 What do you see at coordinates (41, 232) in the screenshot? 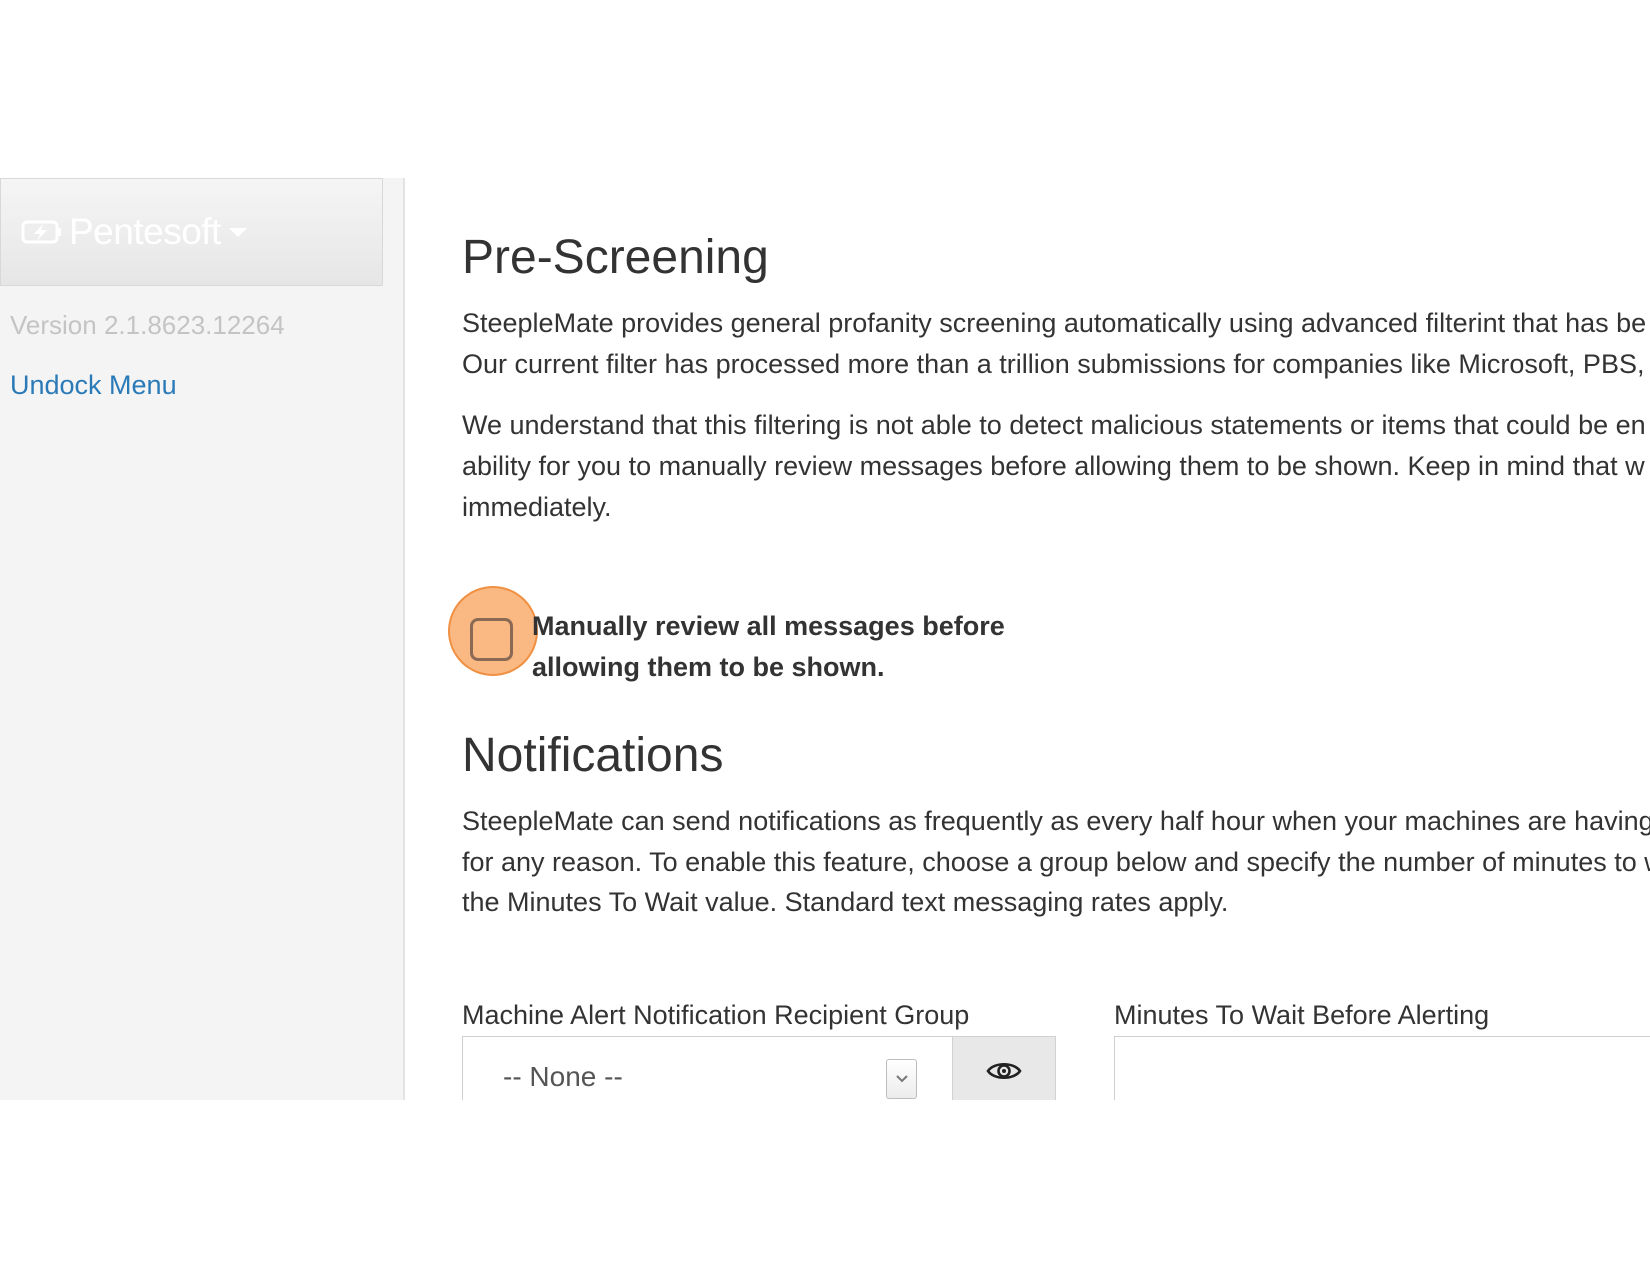
I see `logo-icon` at bounding box center [41, 232].